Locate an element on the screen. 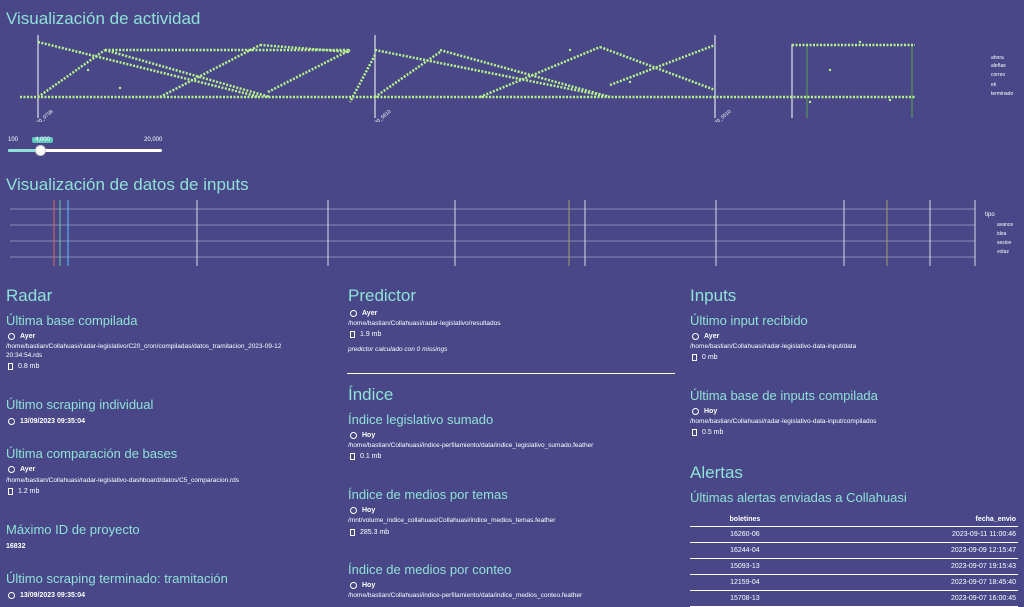 The height and width of the screenshot is (607, 1024). indice-temas-heading: Índice de medios por temas is located at coordinates (428, 494).